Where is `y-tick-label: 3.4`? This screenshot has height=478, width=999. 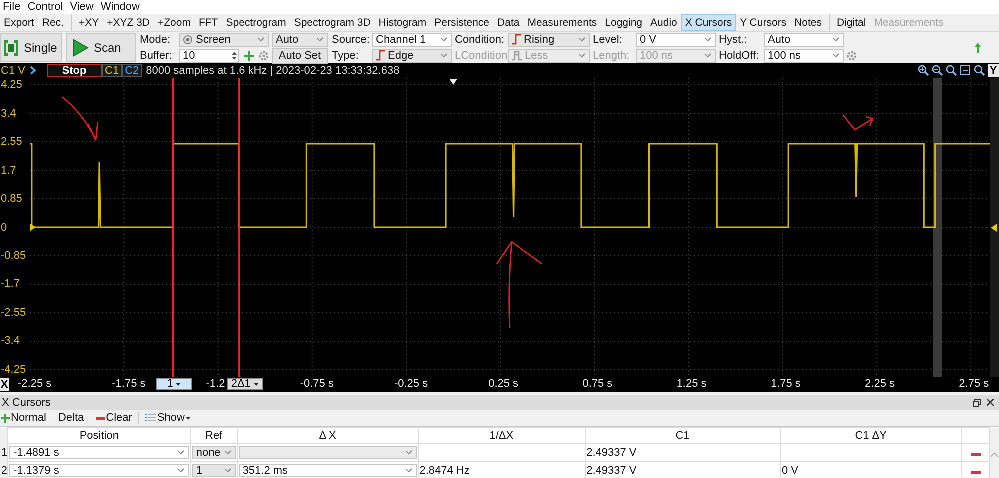
y-tick-label: 3.4 is located at coordinates (8, 114).